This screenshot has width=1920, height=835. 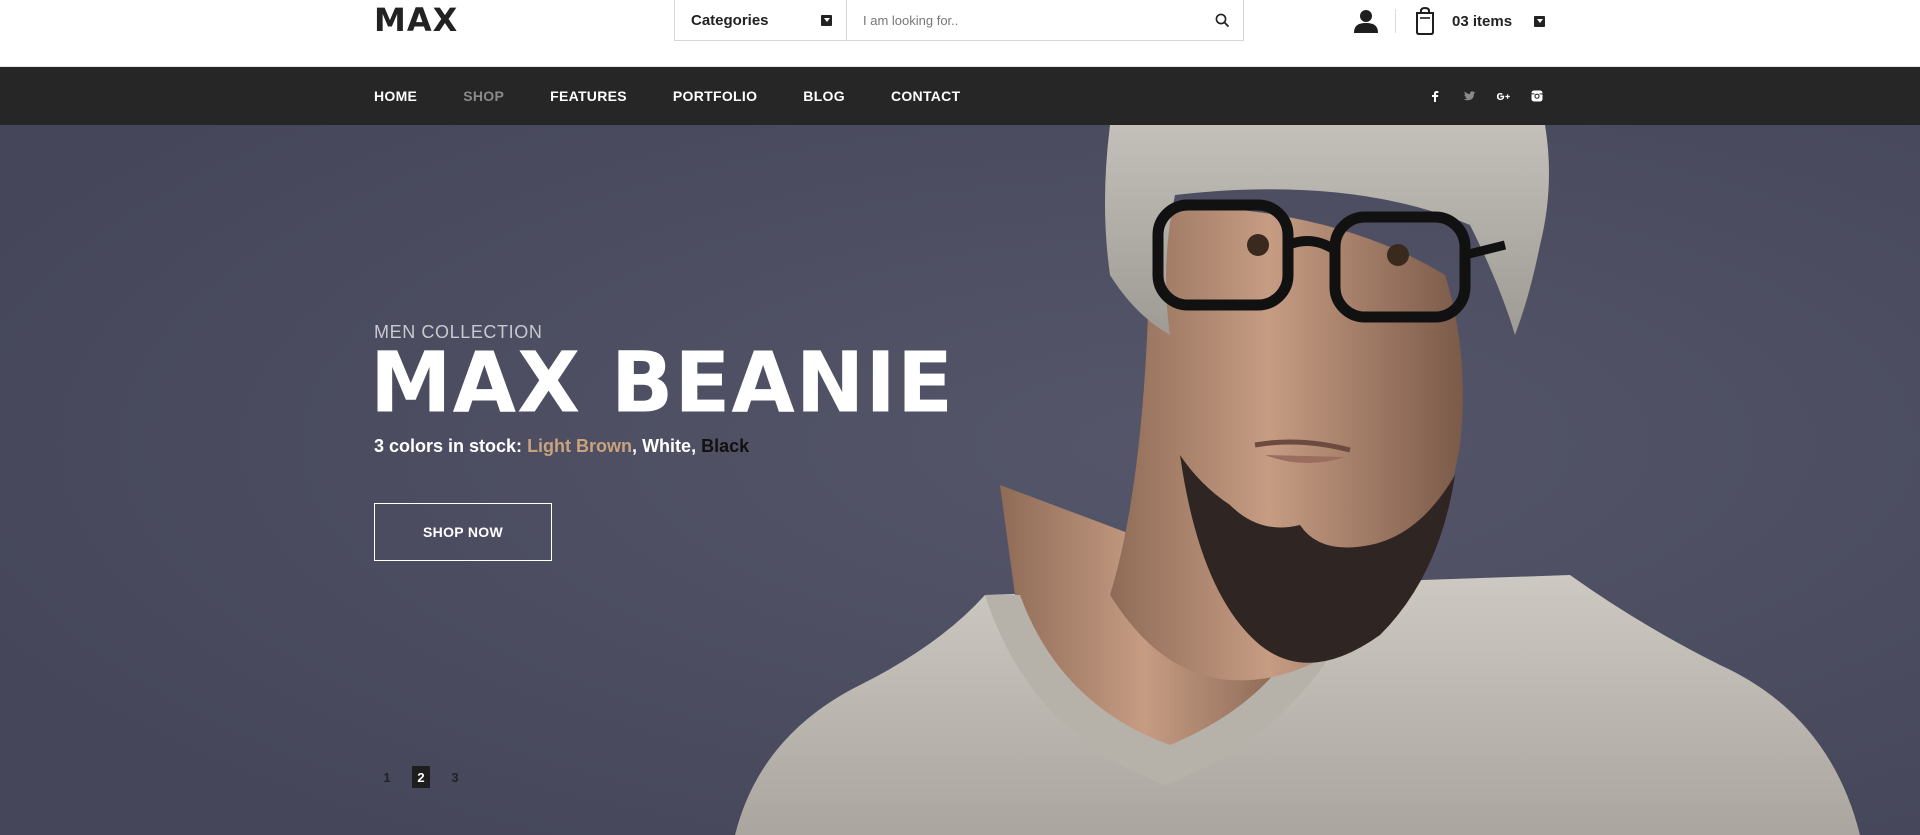 What do you see at coordinates (715, 96) in the screenshot?
I see `nav-item-portfolio: PORTFOLIO` at bounding box center [715, 96].